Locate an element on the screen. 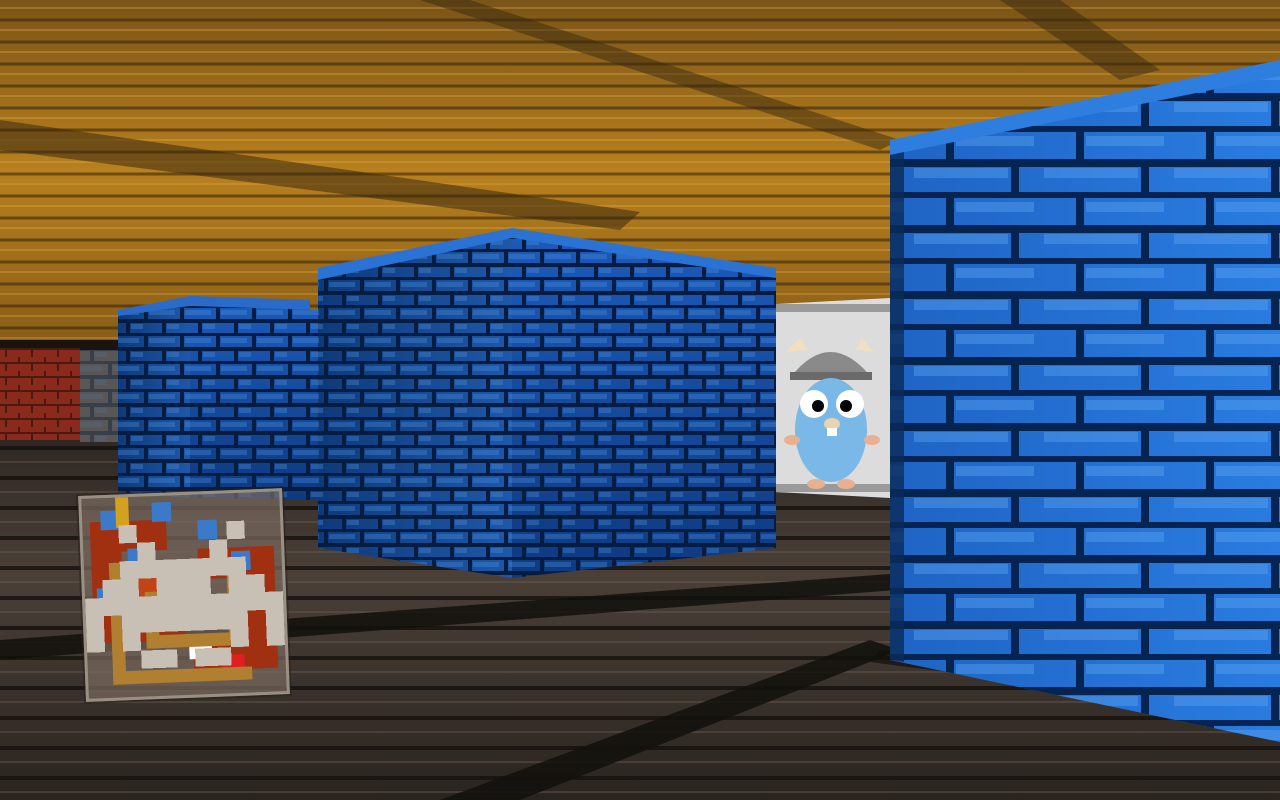 The width and height of the screenshot is (1280, 800). minimap-panel is located at coordinates (184, 595).